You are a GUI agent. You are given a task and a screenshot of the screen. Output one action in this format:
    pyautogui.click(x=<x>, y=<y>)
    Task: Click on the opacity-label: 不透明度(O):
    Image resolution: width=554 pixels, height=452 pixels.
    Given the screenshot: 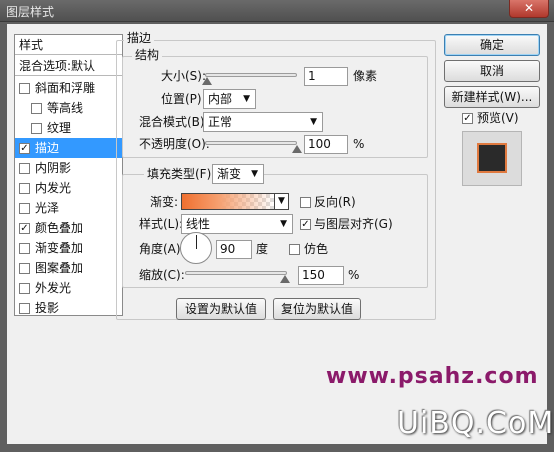 What is the action you would take?
    pyautogui.click(x=174, y=144)
    